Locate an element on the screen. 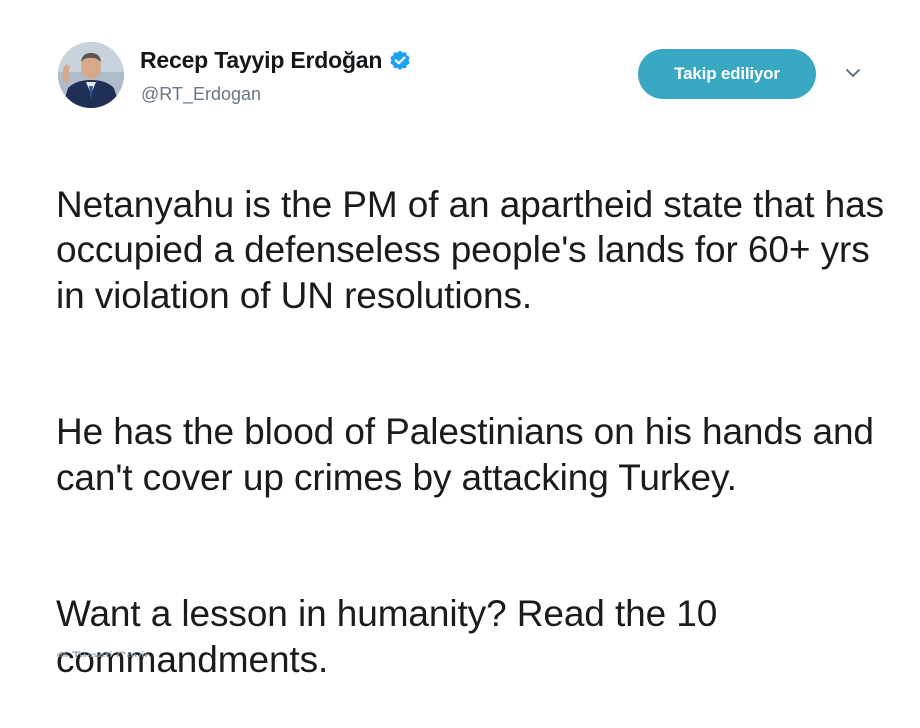  translate-tweet-link: ◍ Tweeti Çevir is located at coordinates (102, 652).